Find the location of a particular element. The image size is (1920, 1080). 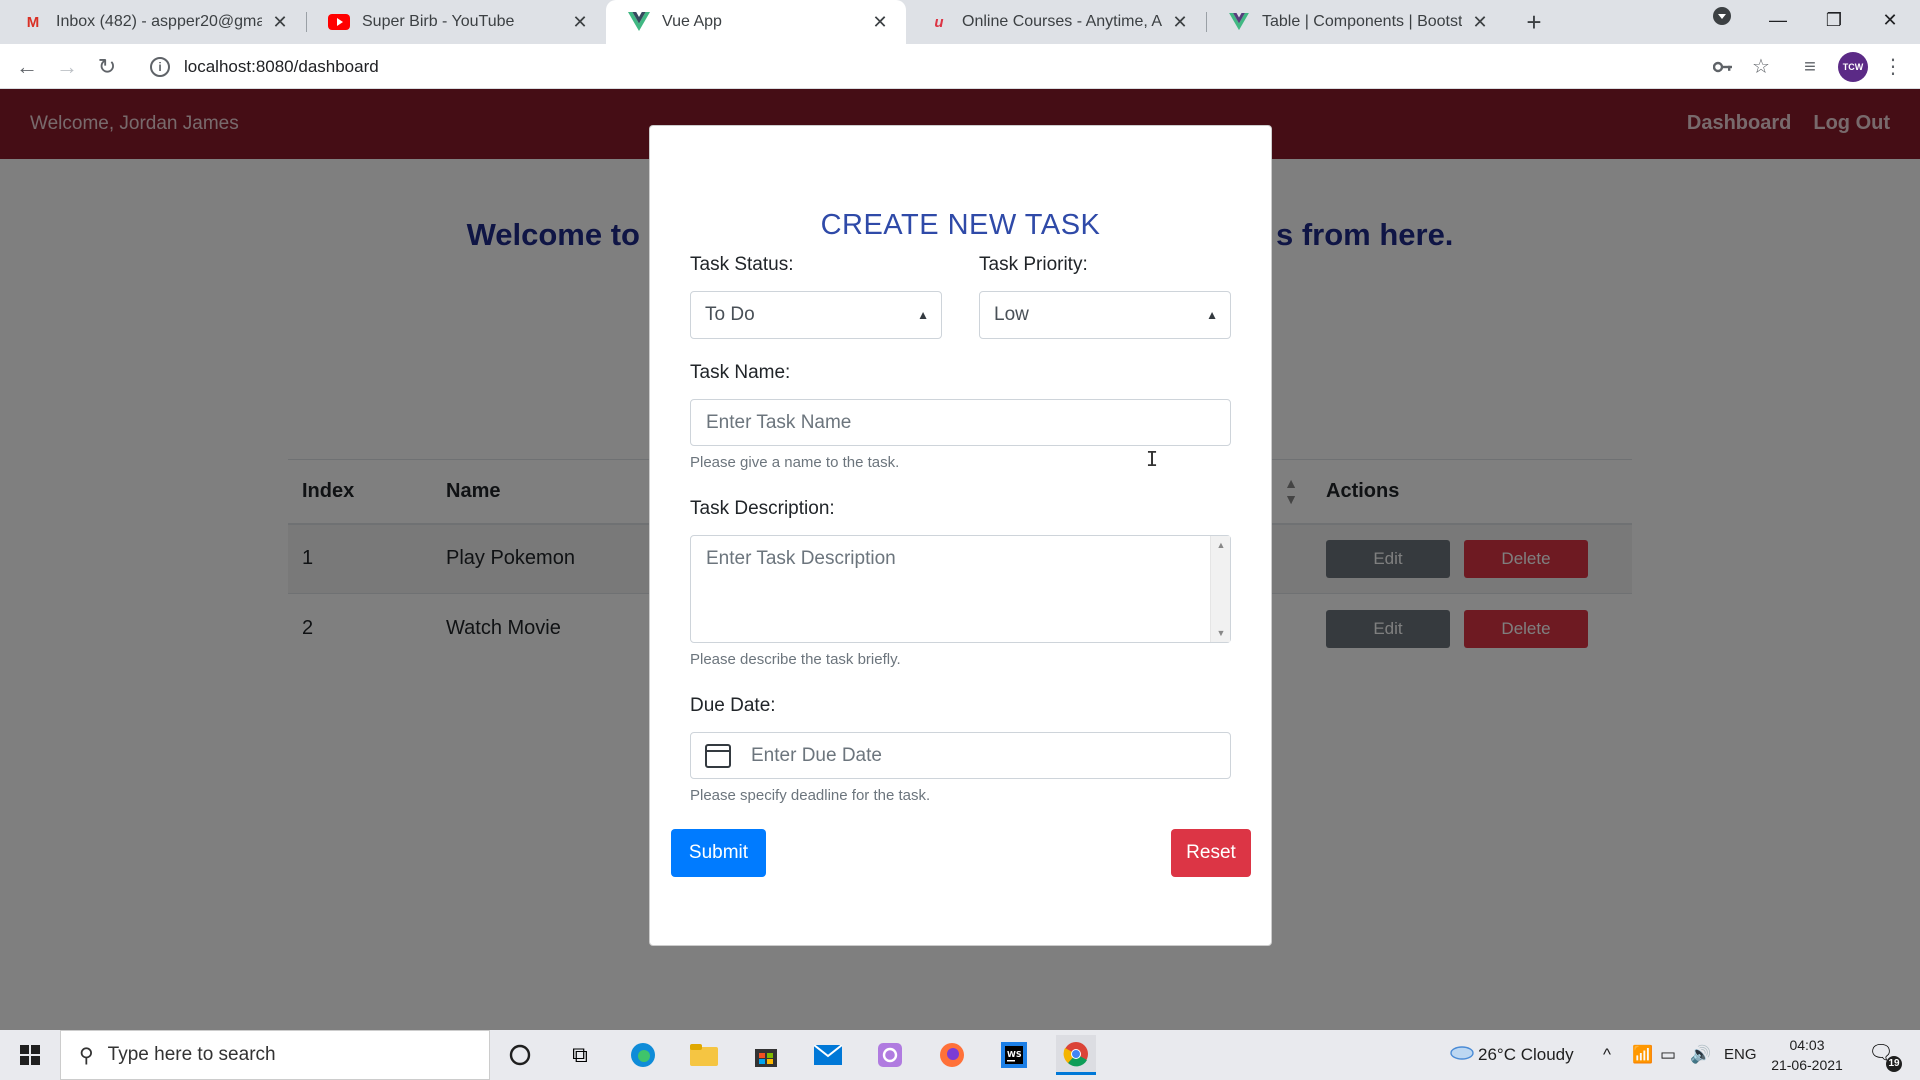

tab-gmail: M Inbox (482) - aspper20@gmail.co ✕ is located at coordinates (153, 22).